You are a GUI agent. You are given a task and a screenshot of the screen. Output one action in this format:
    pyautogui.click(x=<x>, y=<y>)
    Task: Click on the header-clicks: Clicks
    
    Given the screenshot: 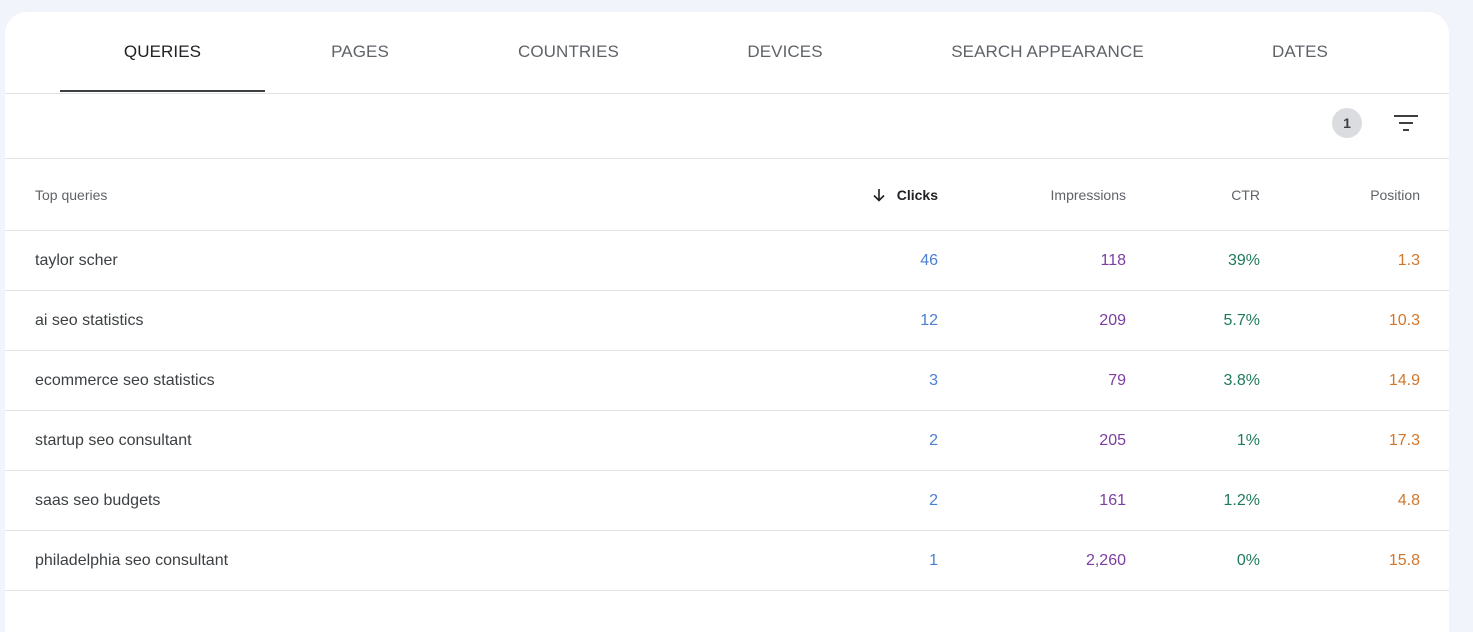 What is the action you would take?
    pyautogui.click(x=904, y=194)
    